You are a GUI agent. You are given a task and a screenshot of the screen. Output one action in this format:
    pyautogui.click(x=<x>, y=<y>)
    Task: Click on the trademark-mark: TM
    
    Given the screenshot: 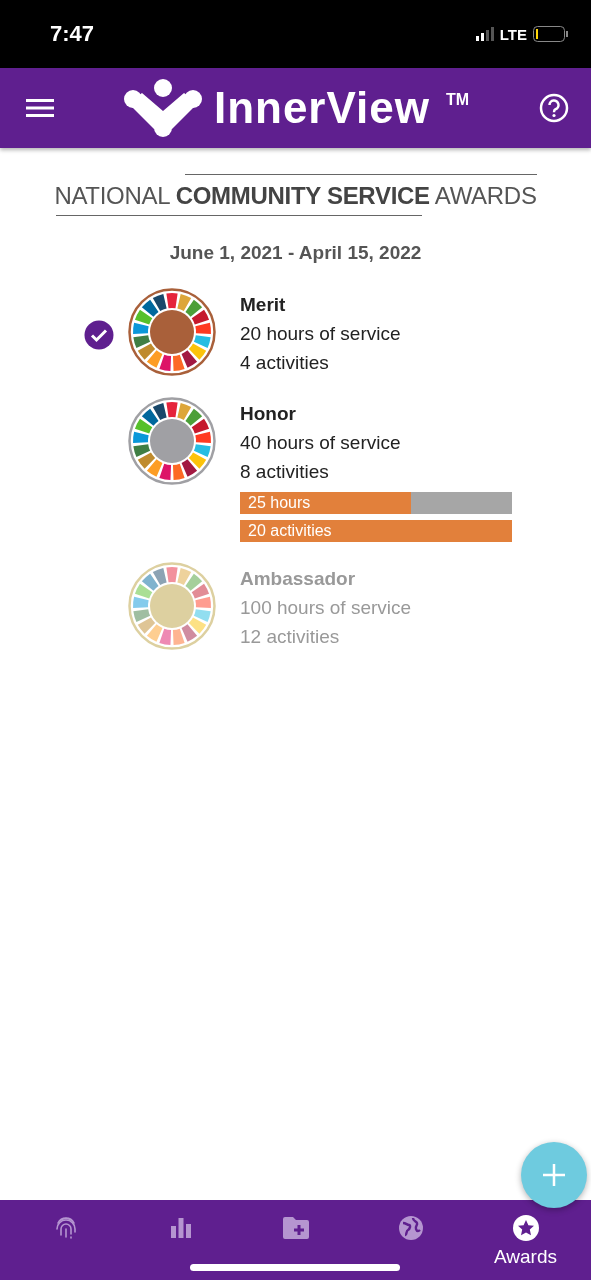 What is the action you would take?
    pyautogui.click(x=457, y=100)
    